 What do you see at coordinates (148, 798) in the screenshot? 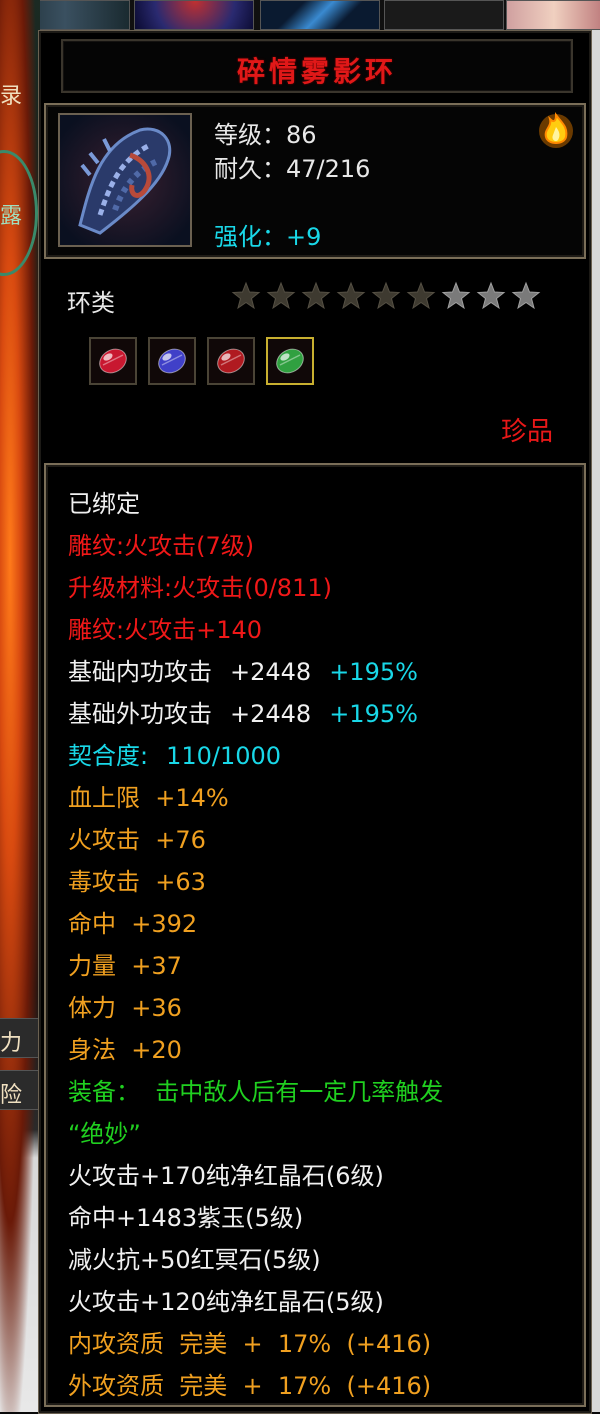
I see `attr-line: 血上限 +14%` at bounding box center [148, 798].